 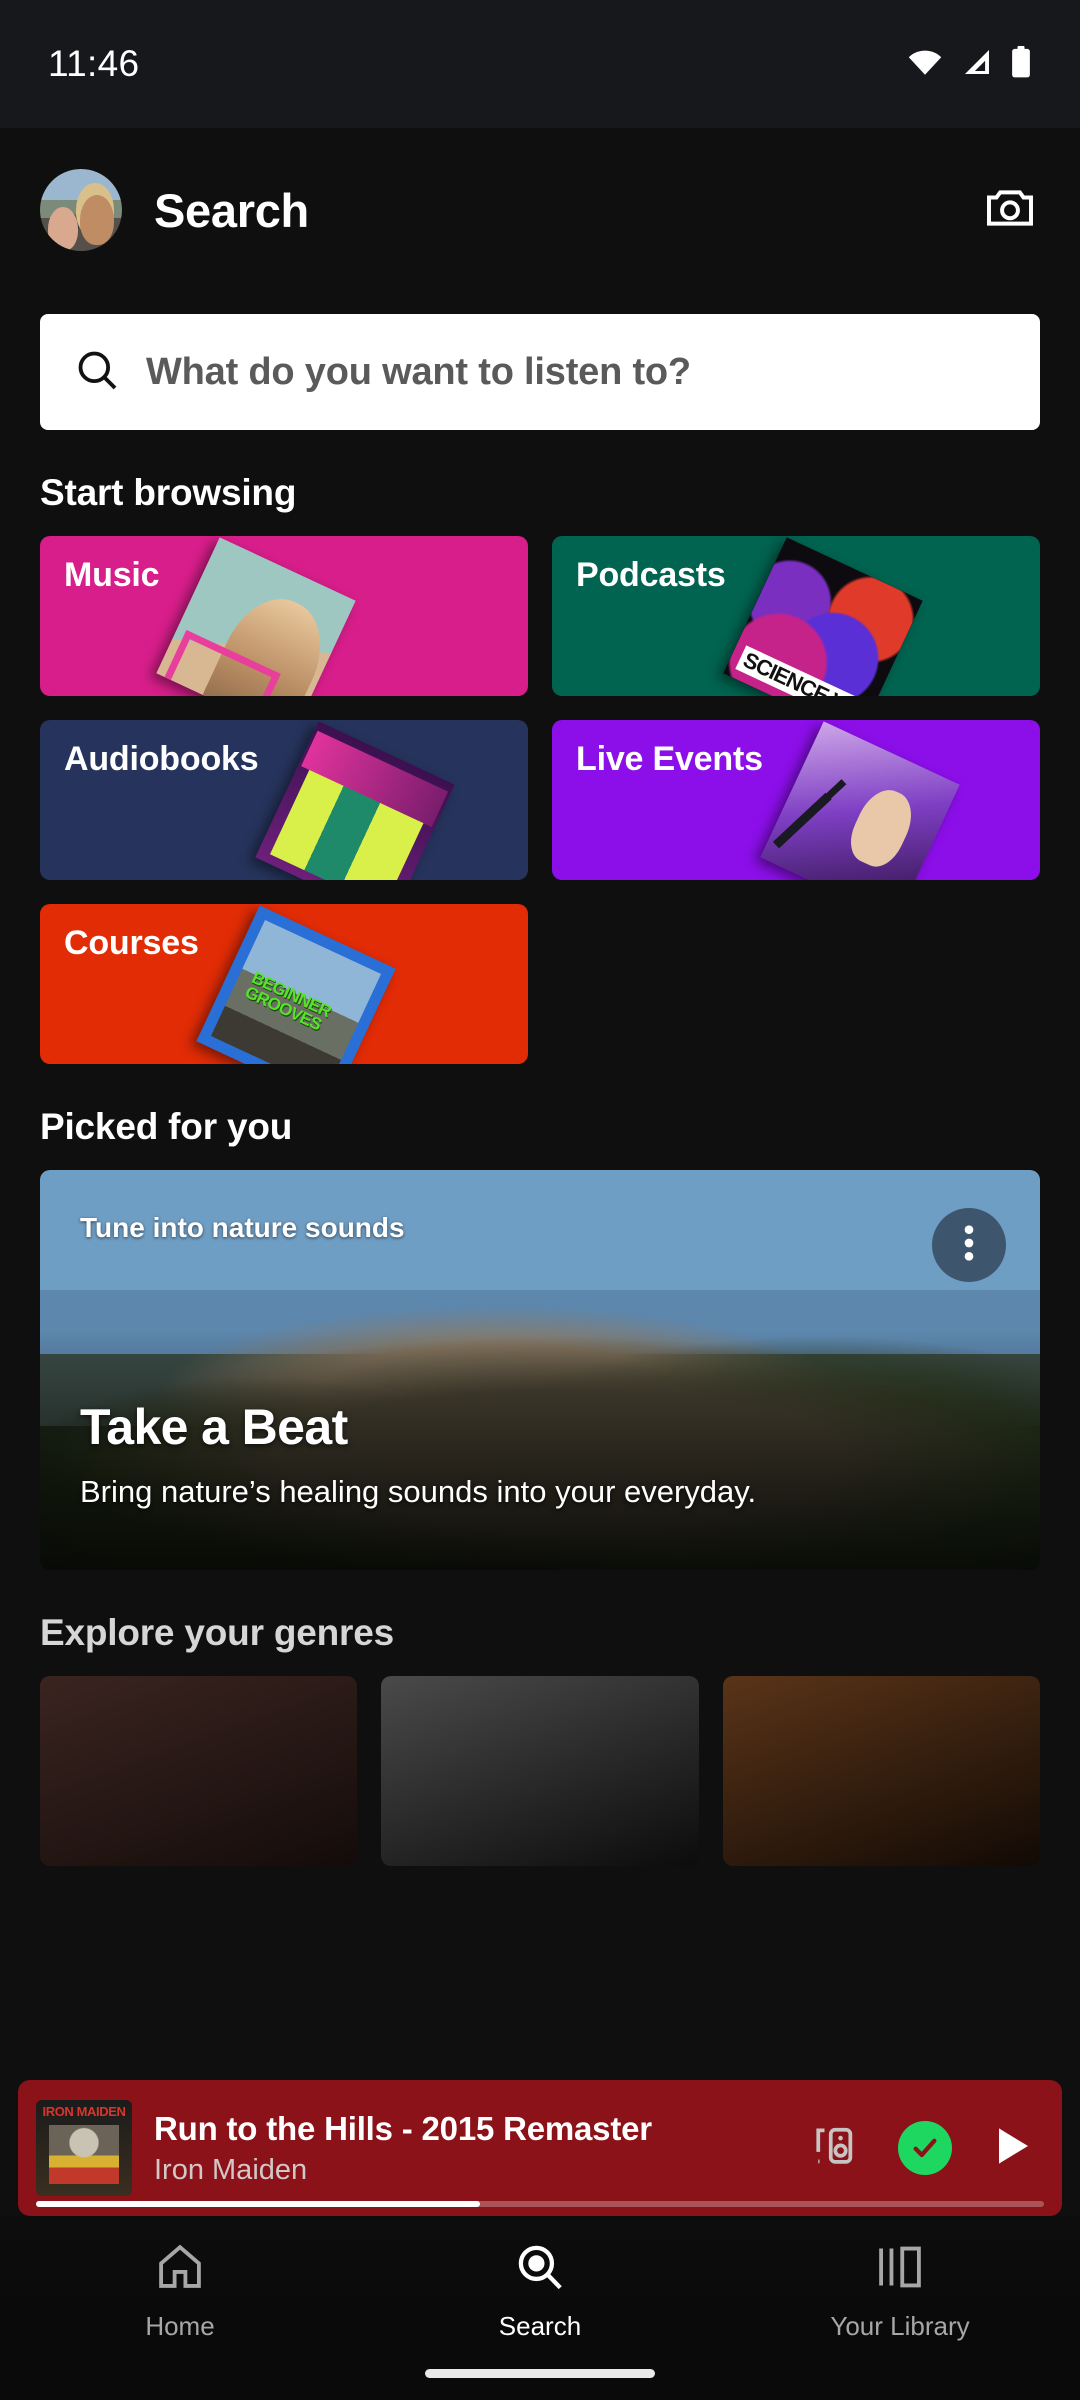 I want to click on nav-item-search: Search, so click(x=540, y=2291).